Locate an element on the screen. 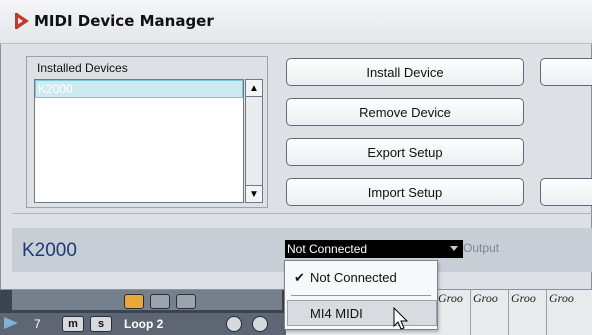 Image resolution: width=592 pixels, height=335 pixels. chevron-down-icon: ▼ is located at coordinates (254, 194).